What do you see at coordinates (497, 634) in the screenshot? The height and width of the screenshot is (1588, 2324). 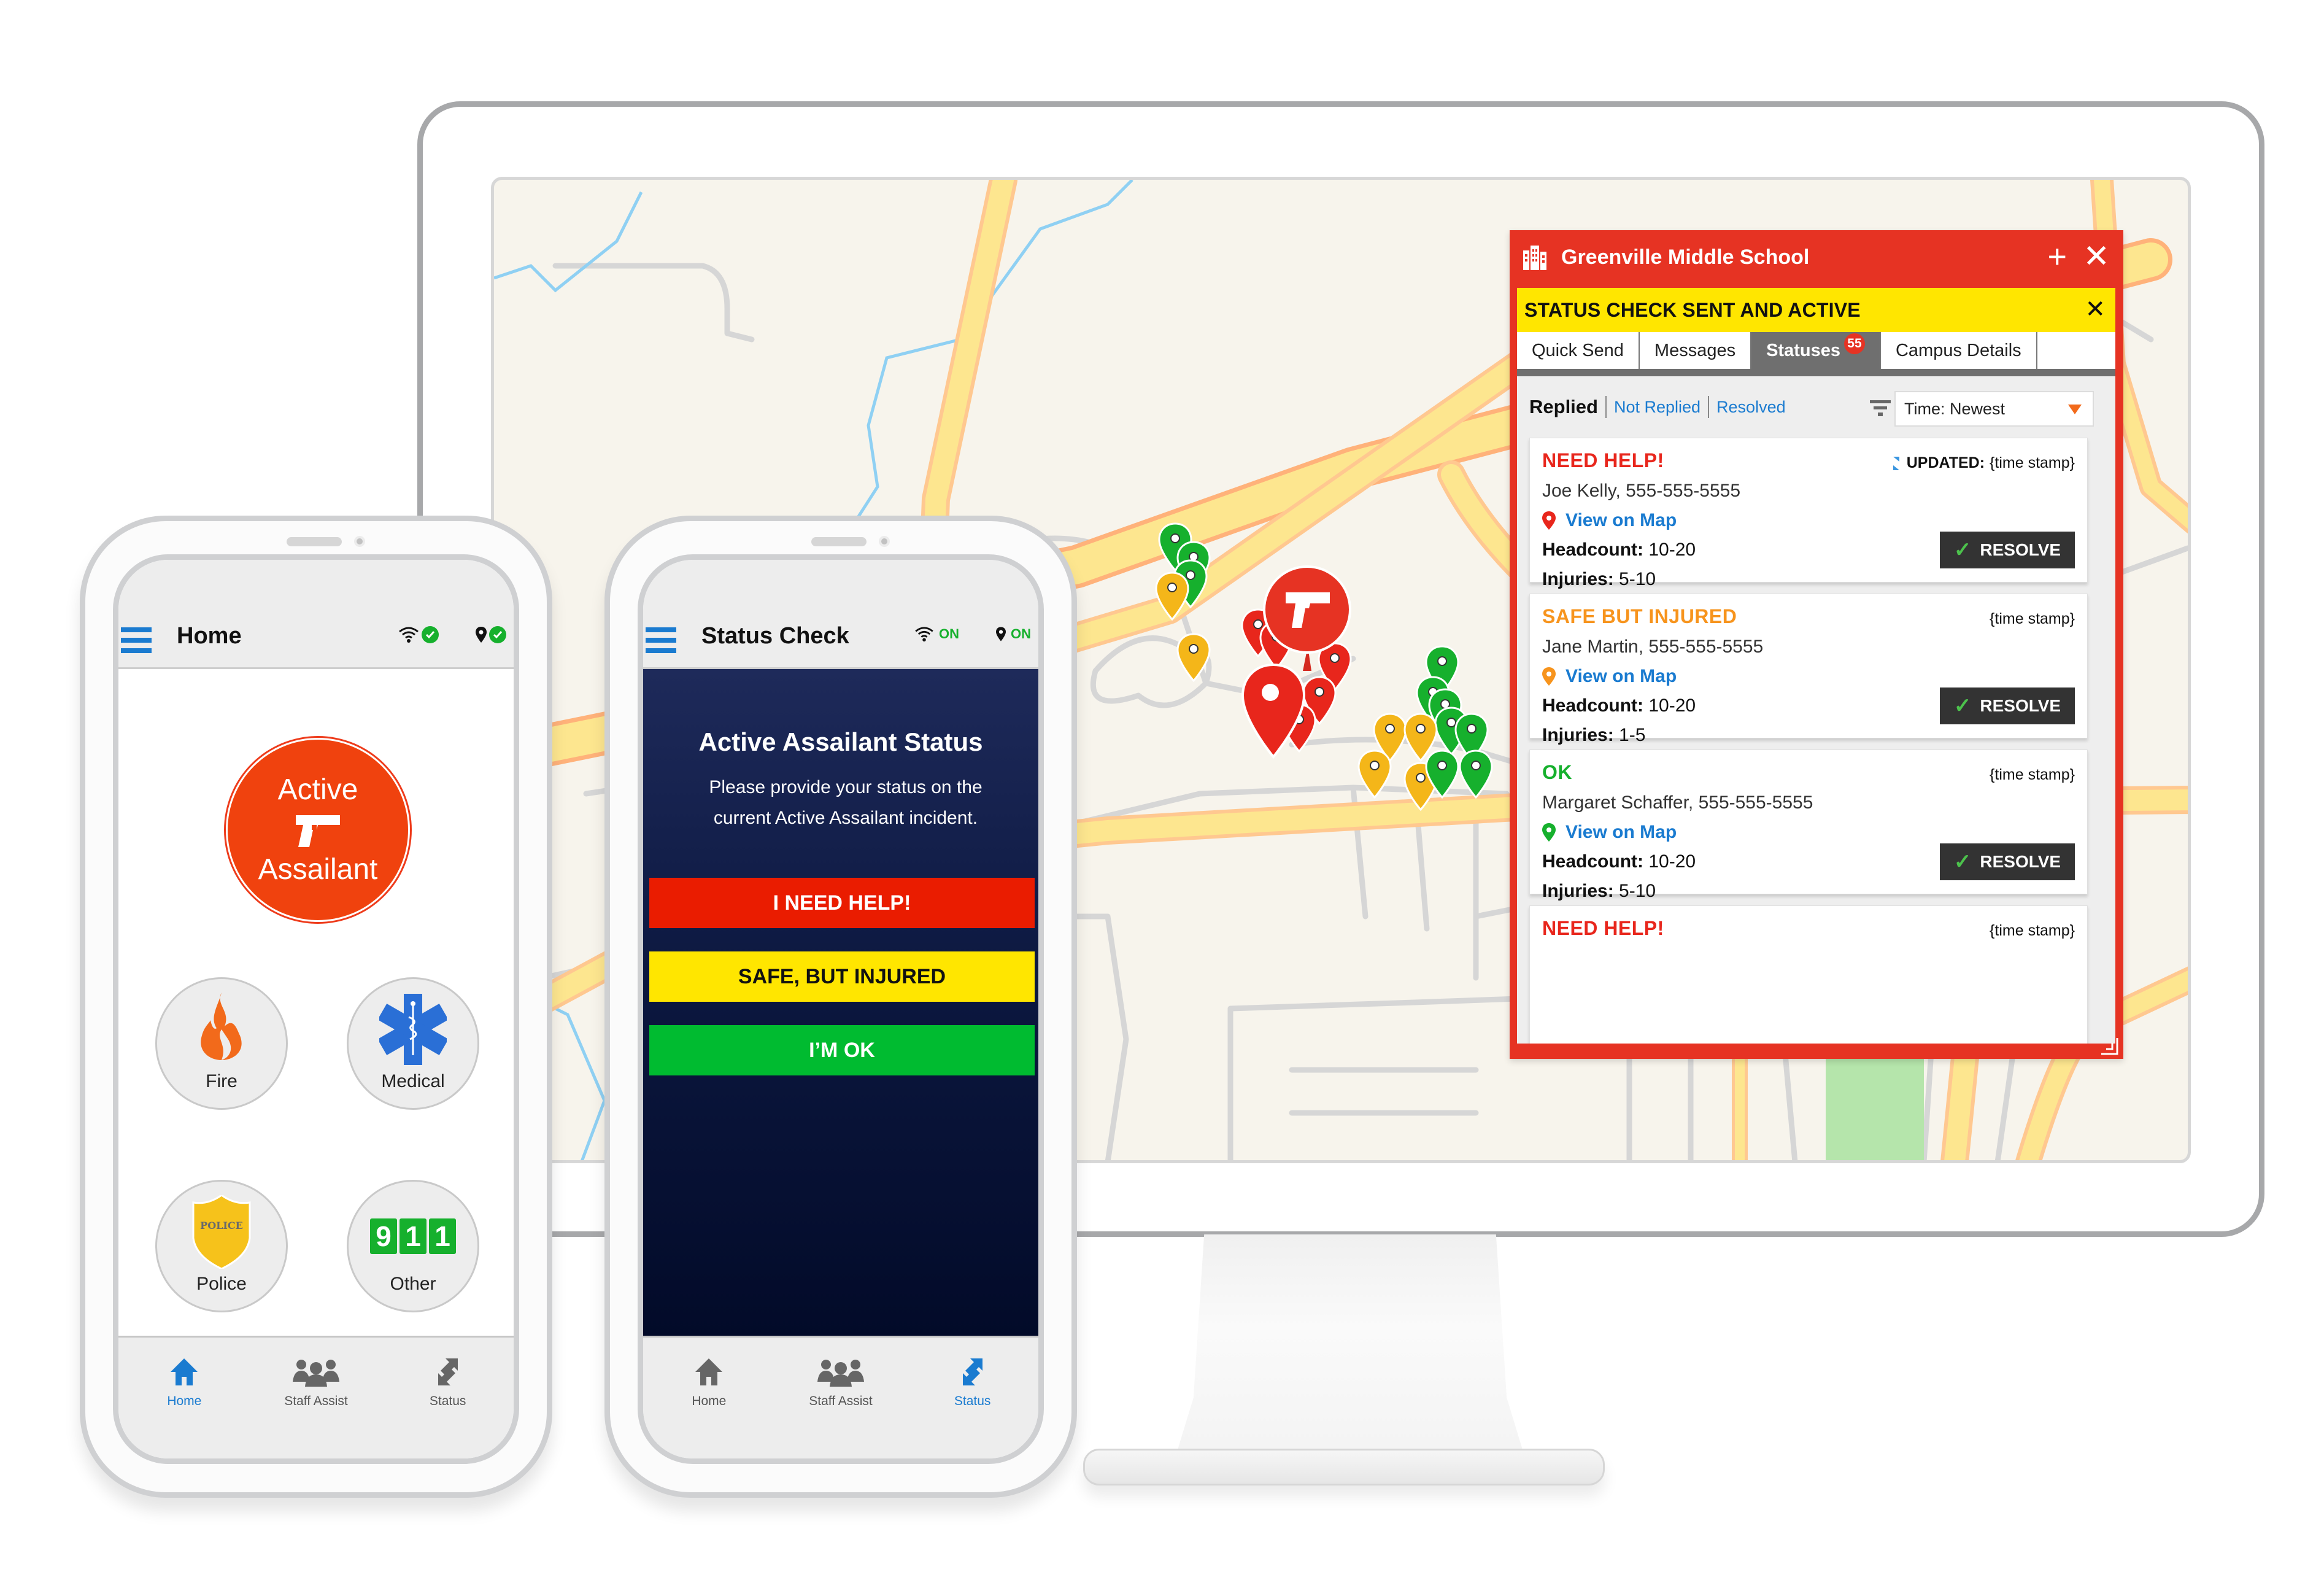 I see `location-check-icon` at bounding box center [497, 634].